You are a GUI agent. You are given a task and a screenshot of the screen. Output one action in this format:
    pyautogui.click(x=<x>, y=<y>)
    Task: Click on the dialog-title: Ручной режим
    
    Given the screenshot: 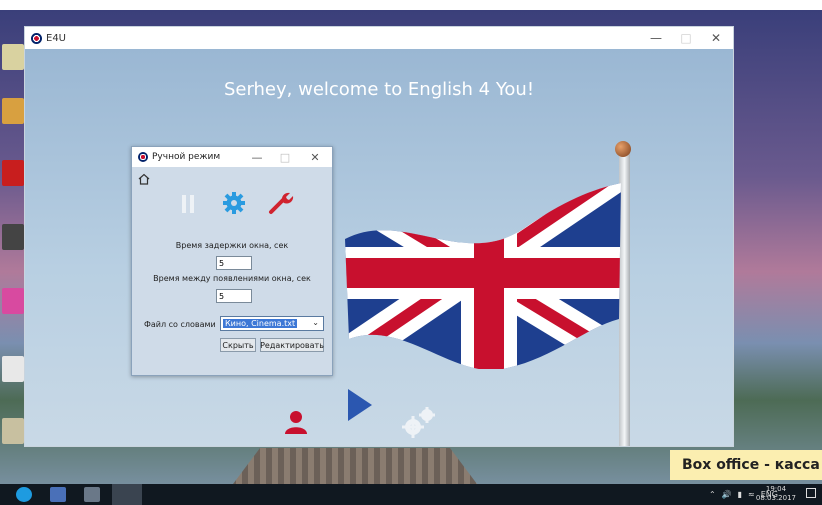 What is the action you would take?
    pyautogui.click(x=186, y=157)
    